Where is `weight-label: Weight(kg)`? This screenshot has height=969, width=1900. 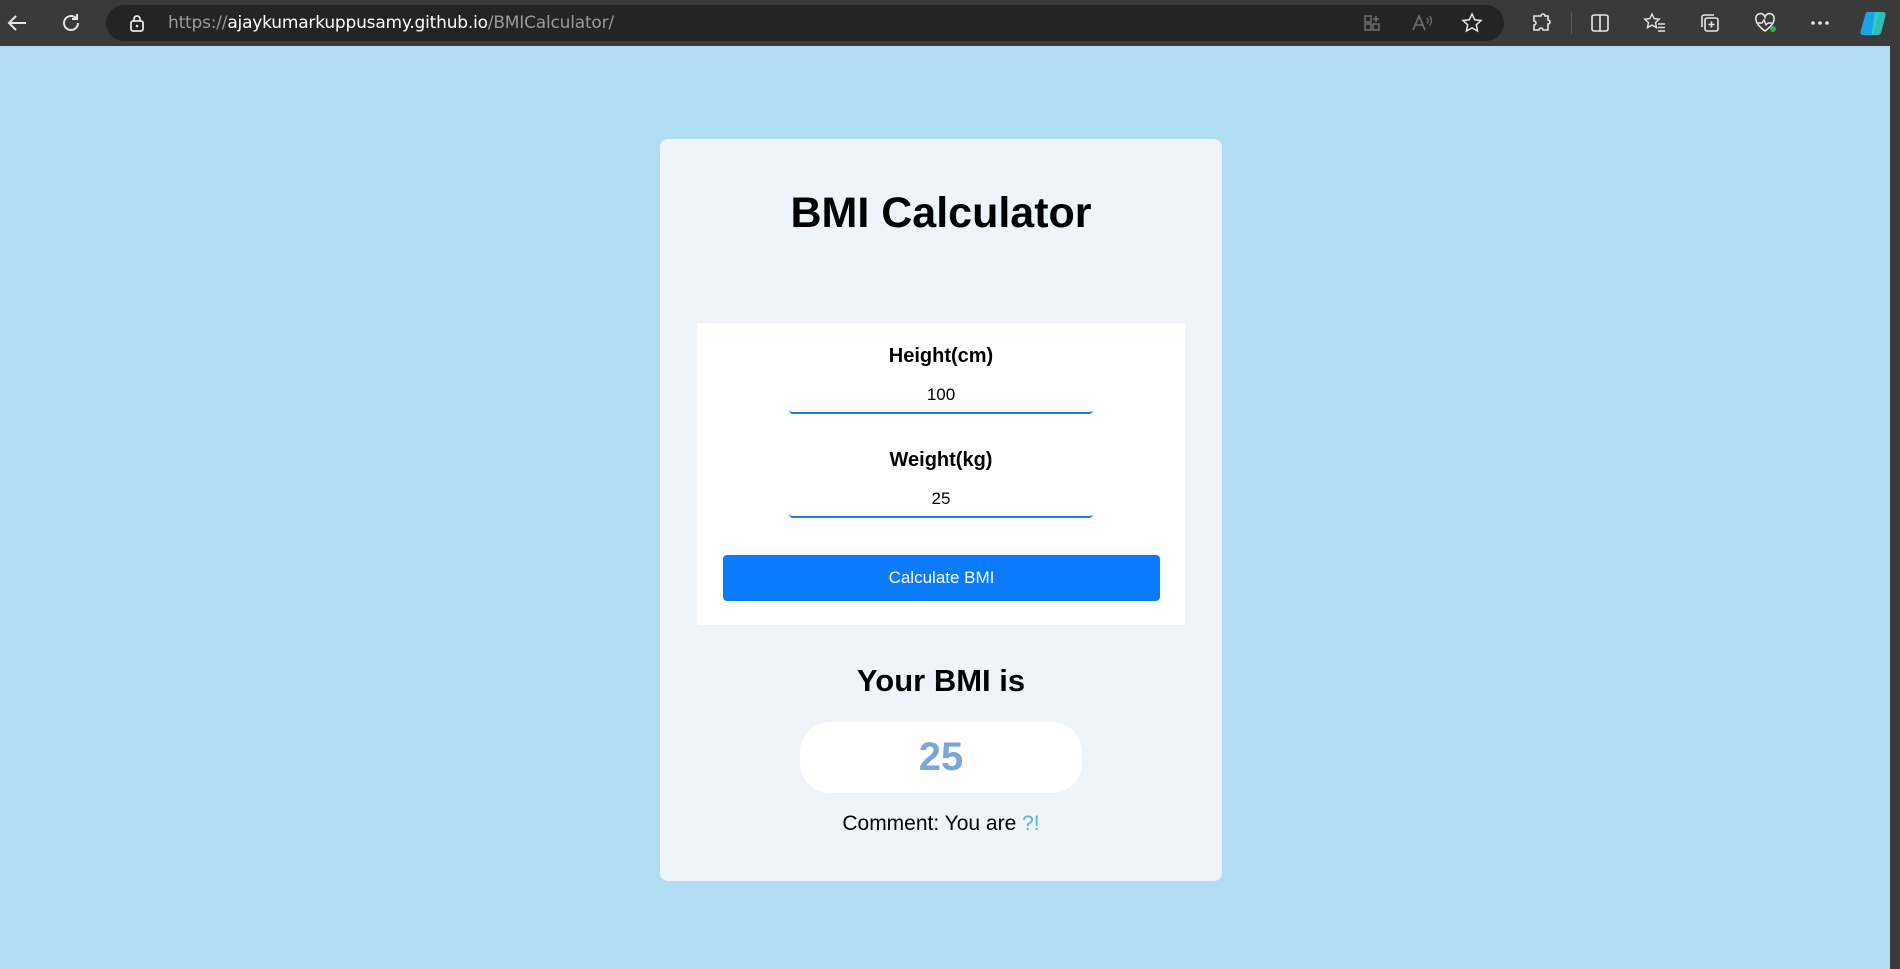
weight-label: Weight(kg) is located at coordinates (941, 460).